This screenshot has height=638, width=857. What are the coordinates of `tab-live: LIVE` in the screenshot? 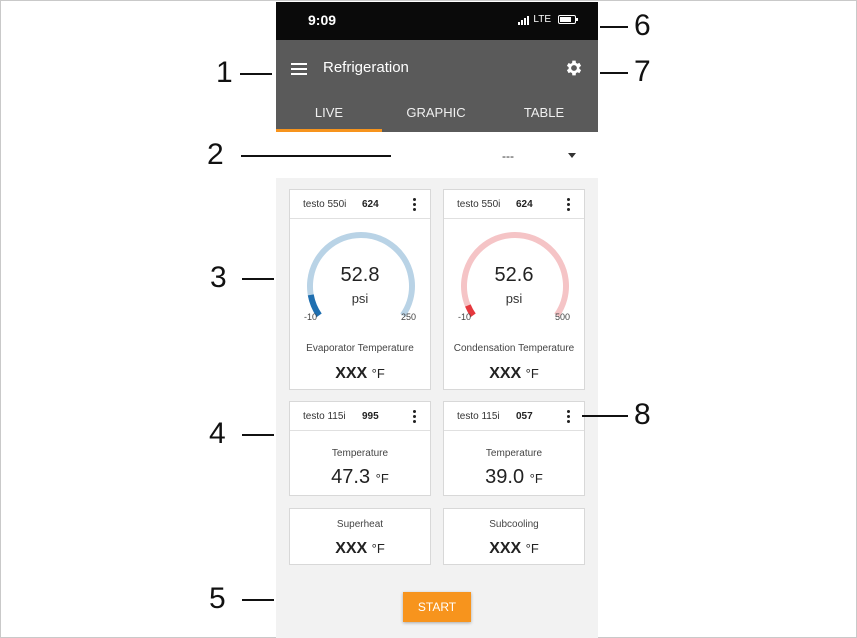 It's located at (329, 114).